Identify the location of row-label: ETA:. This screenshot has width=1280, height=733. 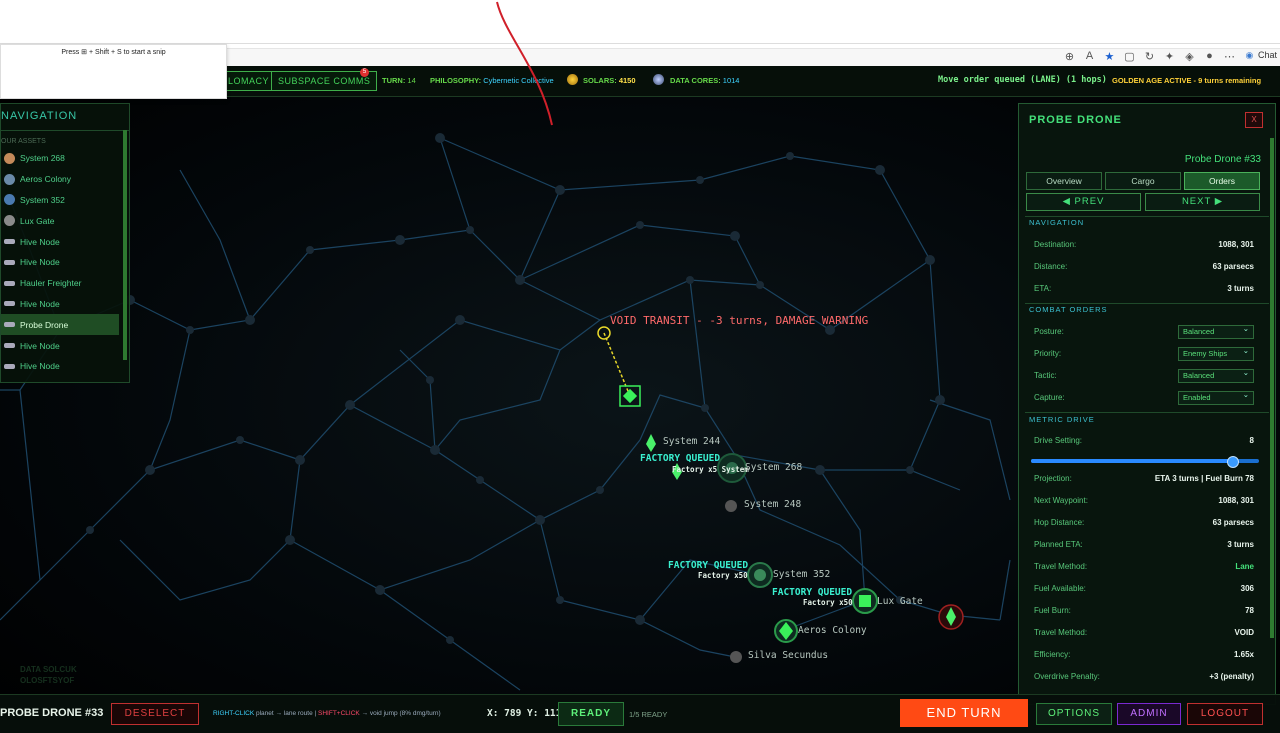
(1043, 288).